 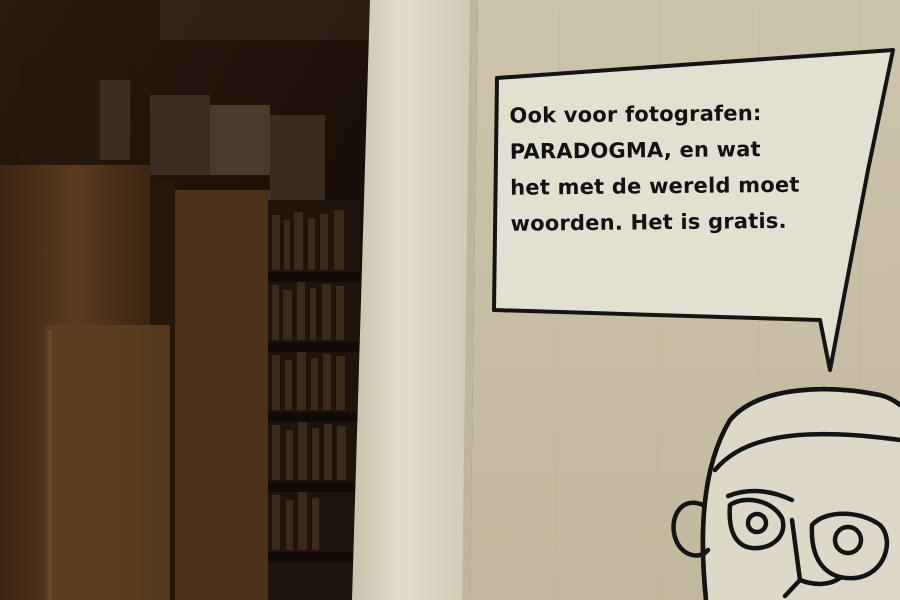 I want to click on bookshelf, so click(x=314, y=400).